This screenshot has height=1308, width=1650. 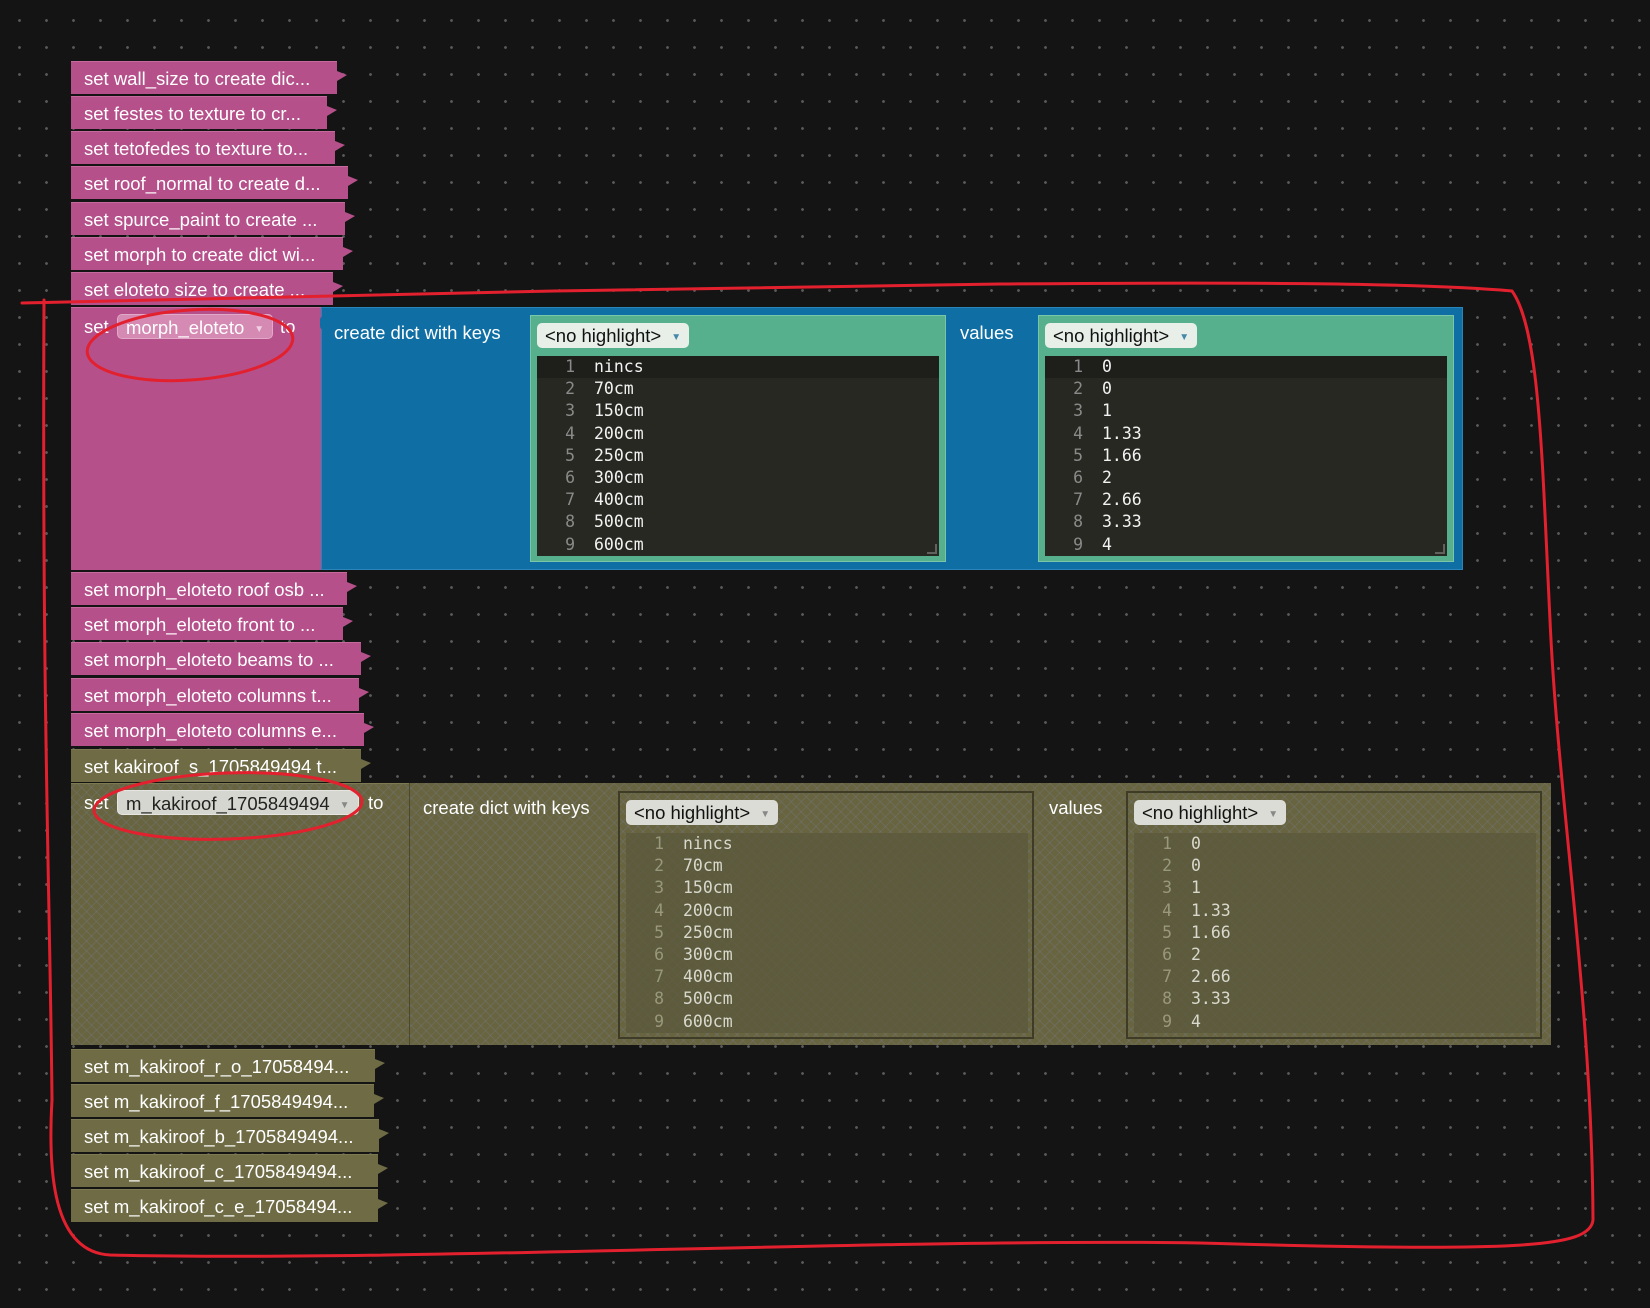 What do you see at coordinates (1078, 411) in the screenshot?
I see `line-number: 3` at bounding box center [1078, 411].